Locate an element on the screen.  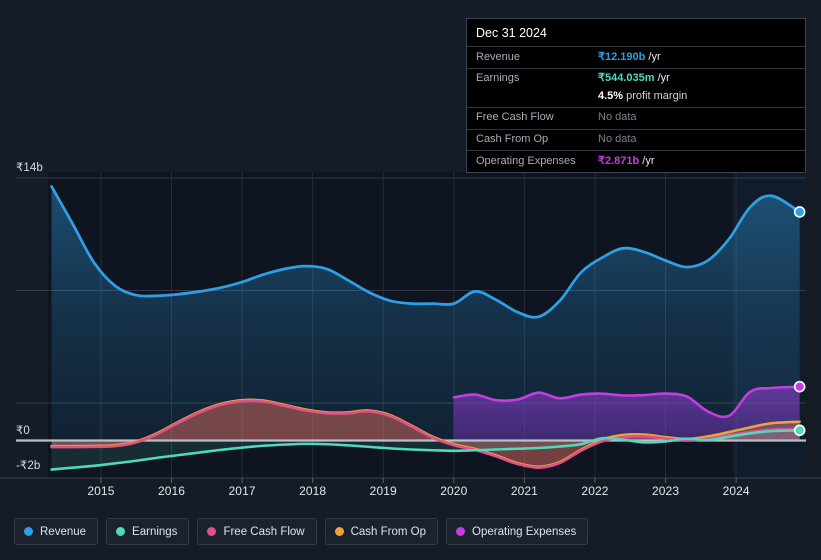
x-axis-label-2016: 2016 is located at coordinates (171, 491).